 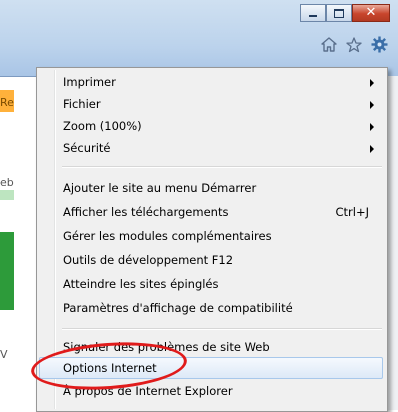 I want to click on menu-item-label: Imprimer, so click(x=89, y=82).